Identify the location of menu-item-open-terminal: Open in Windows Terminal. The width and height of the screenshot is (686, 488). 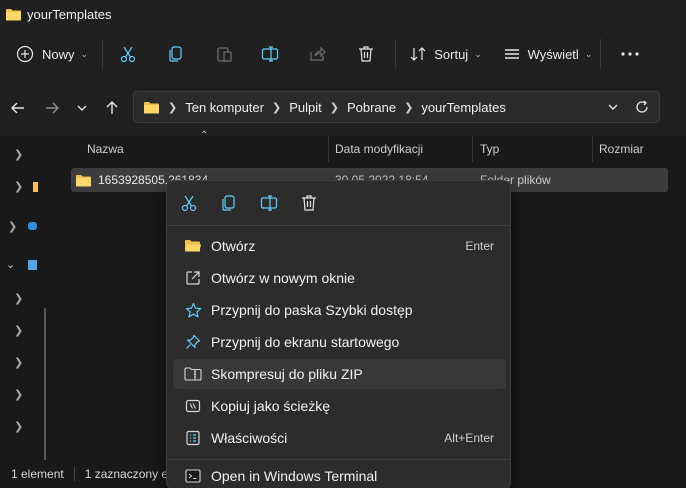
(339, 476).